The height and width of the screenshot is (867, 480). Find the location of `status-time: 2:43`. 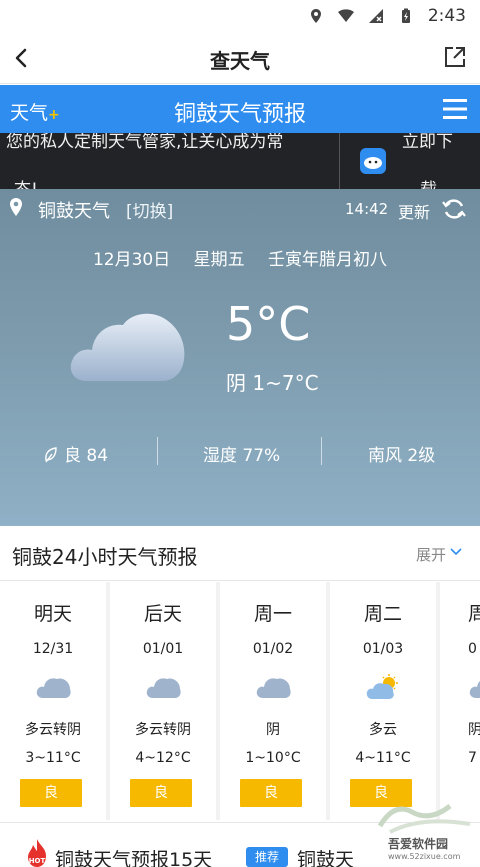

status-time: 2:43 is located at coordinates (446, 16).